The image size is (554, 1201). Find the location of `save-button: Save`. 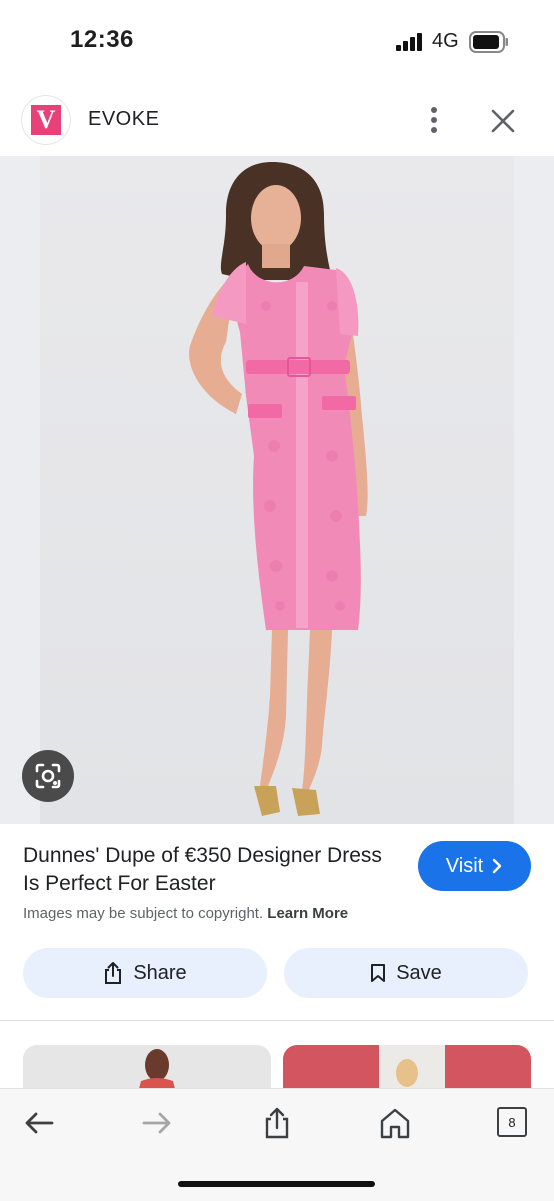

save-button: Save is located at coordinates (406, 973).